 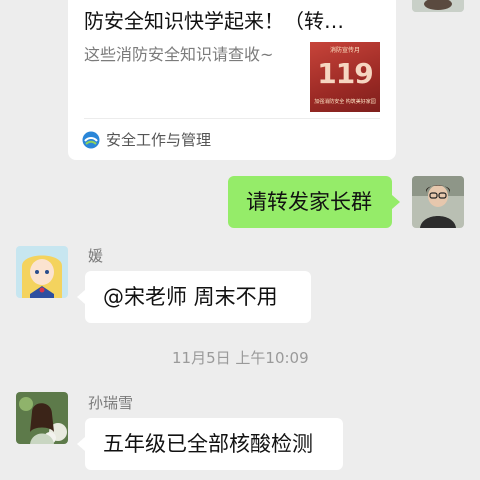 I want to click on sender-name: 孙瑞雪, so click(x=111, y=403).